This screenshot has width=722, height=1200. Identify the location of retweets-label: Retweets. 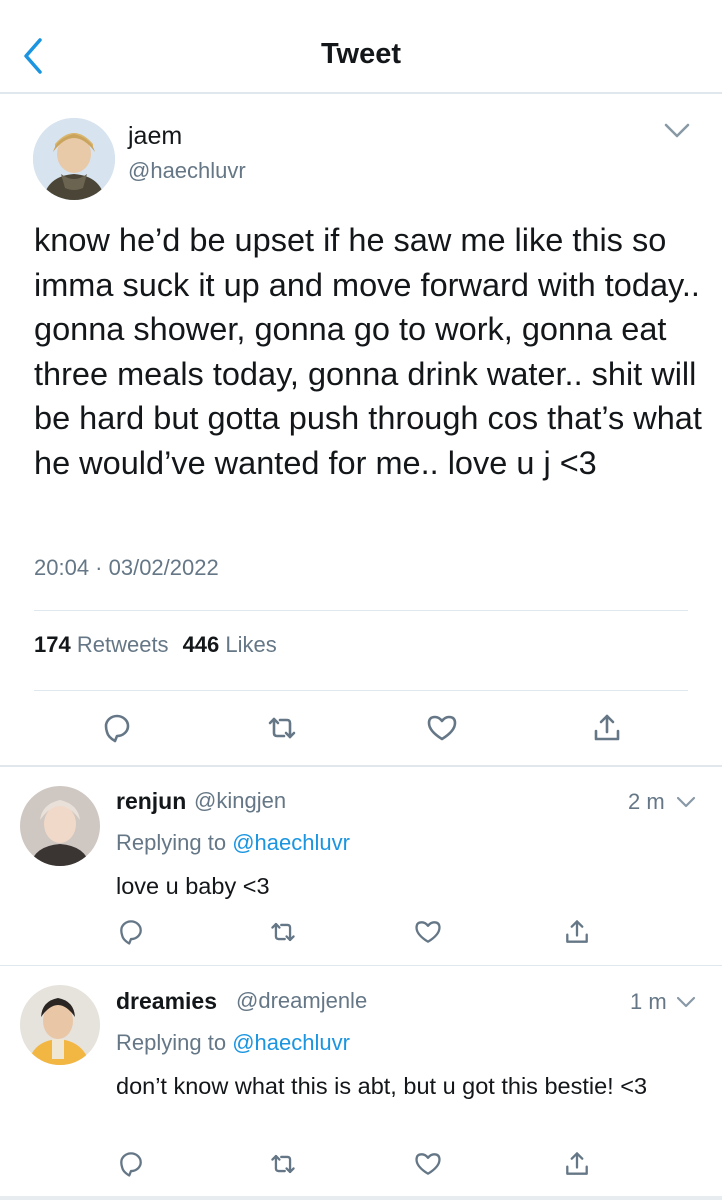
(122, 644).